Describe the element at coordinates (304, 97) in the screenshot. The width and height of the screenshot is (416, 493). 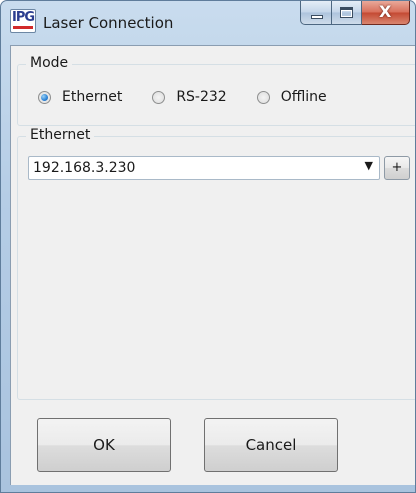
I see `radio-offline-label: Offline` at that location.